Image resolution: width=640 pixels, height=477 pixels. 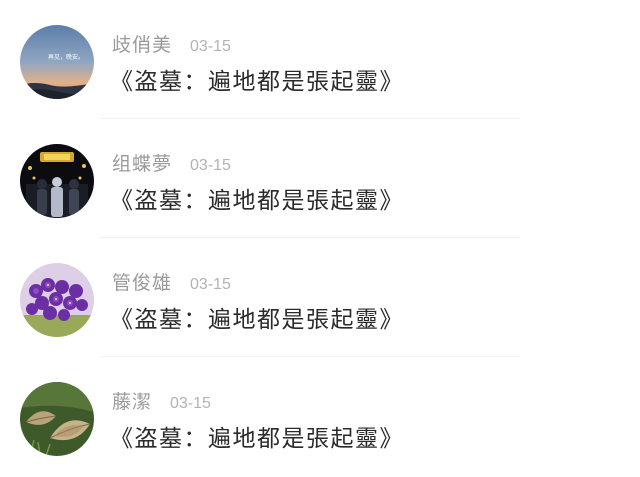 I want to click on username: 管俊雄, so click(x=142, y=281).